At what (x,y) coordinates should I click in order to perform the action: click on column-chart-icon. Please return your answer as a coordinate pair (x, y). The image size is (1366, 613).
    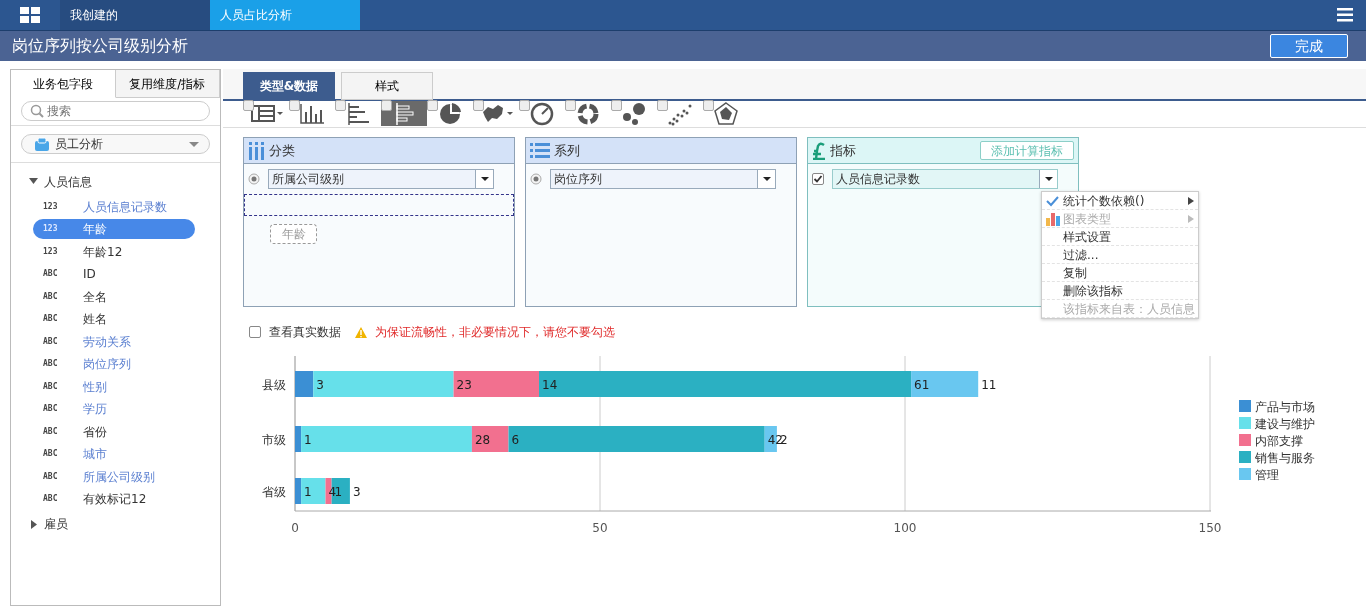
    Looking at the image, I should click on (312, 113).